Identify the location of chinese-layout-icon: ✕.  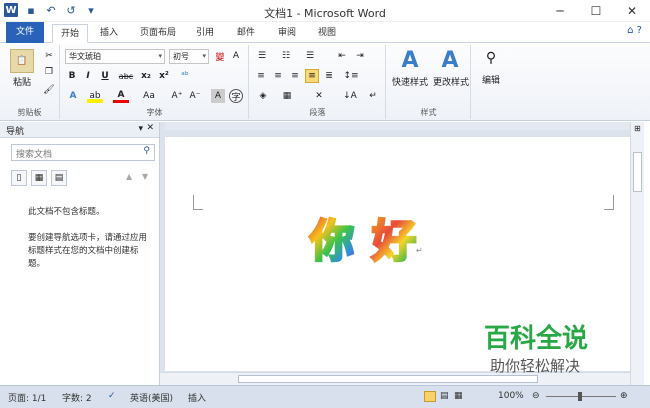
(319, 96).